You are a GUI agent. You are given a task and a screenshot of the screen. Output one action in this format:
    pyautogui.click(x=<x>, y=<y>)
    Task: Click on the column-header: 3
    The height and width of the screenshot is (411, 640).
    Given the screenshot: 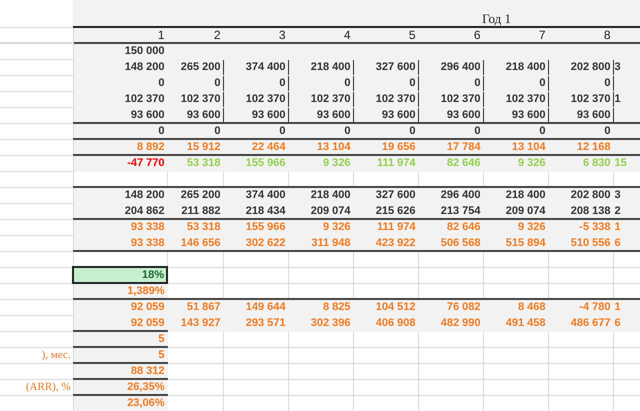 What is the action you would take?
    pyautogui.click(x=255, y=35)
    